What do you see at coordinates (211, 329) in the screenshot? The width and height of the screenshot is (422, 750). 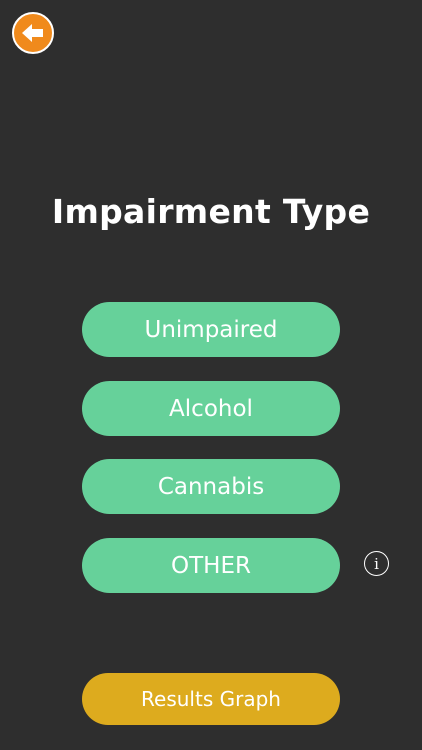 I see `unimpaired-button: Unimpaired` at bounding box center [211, 329].